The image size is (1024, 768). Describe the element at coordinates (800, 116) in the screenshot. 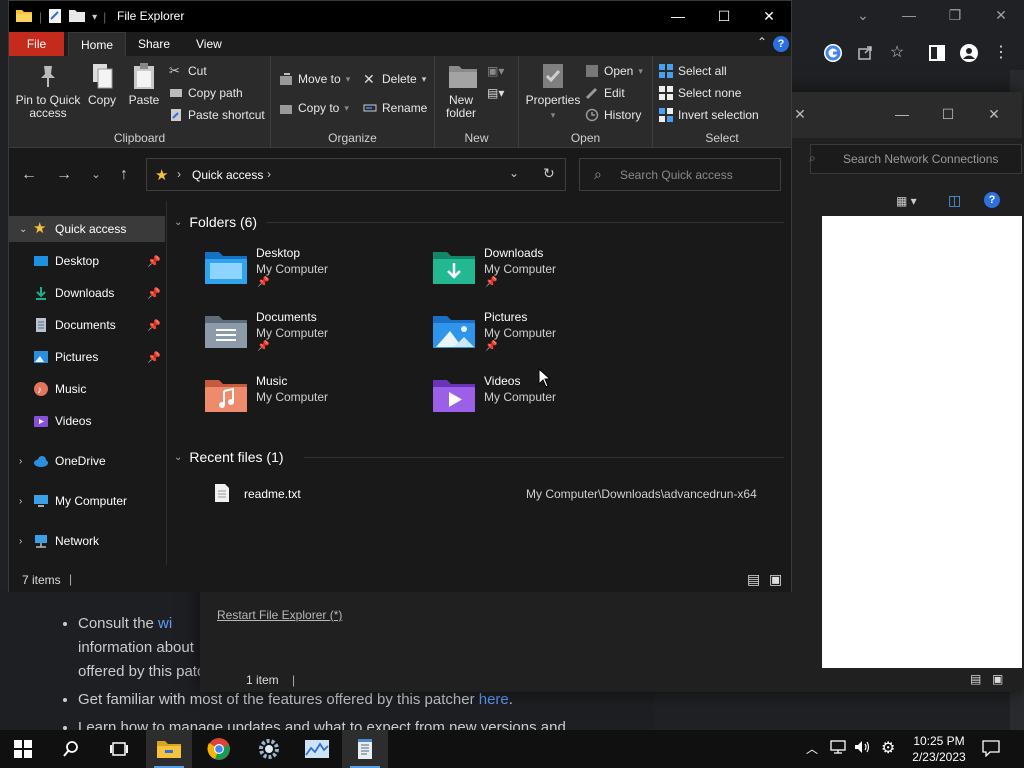

I see `close-icon: ✕` at that location.